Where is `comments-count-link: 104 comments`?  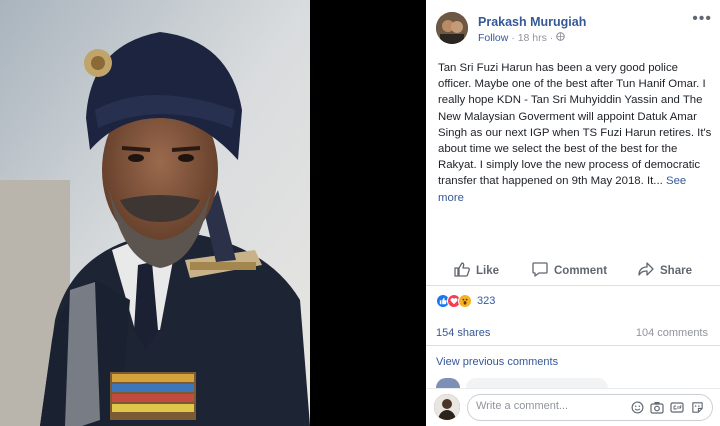
comments-count-link: 104 comments is located at coordinates (672, 333).